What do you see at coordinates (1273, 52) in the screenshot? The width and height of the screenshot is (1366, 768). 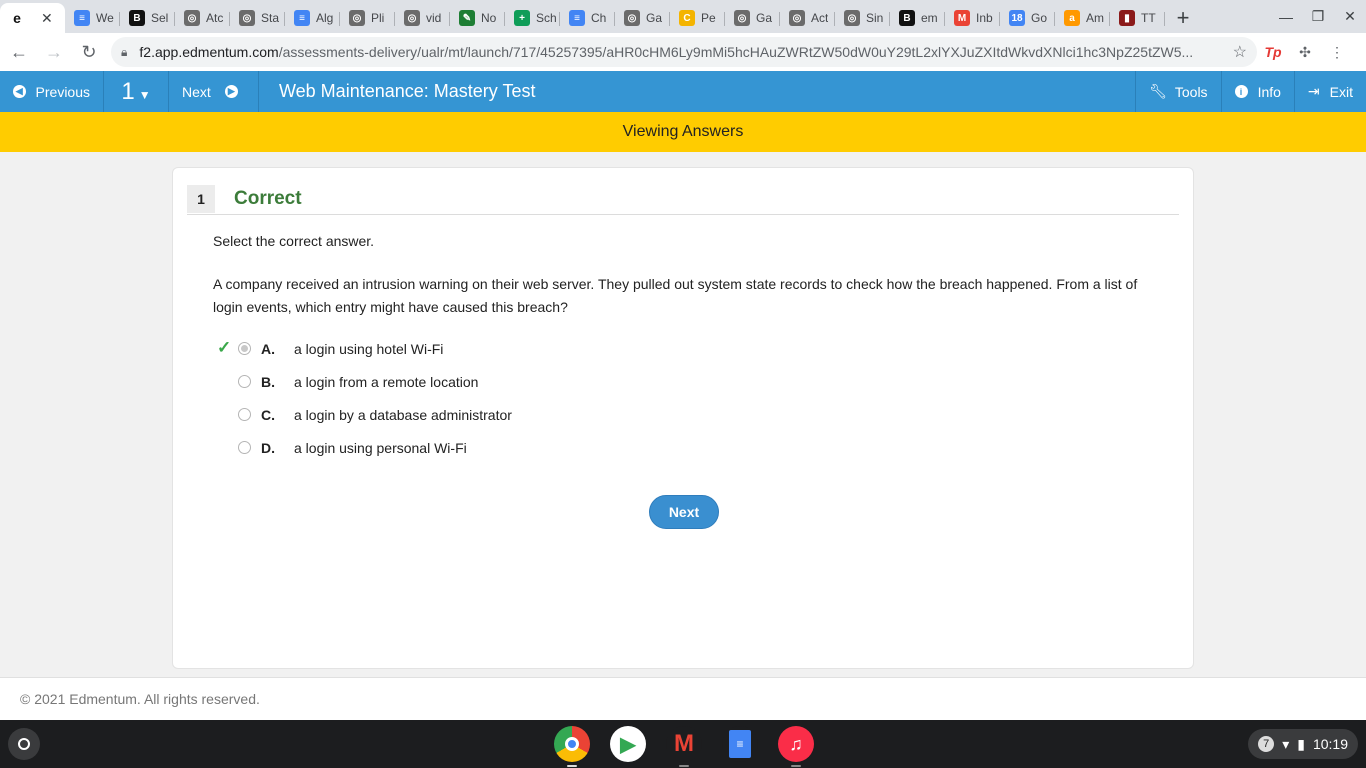 I see `tp-extension-icon: Tp` at bounding box center [1273, 52].